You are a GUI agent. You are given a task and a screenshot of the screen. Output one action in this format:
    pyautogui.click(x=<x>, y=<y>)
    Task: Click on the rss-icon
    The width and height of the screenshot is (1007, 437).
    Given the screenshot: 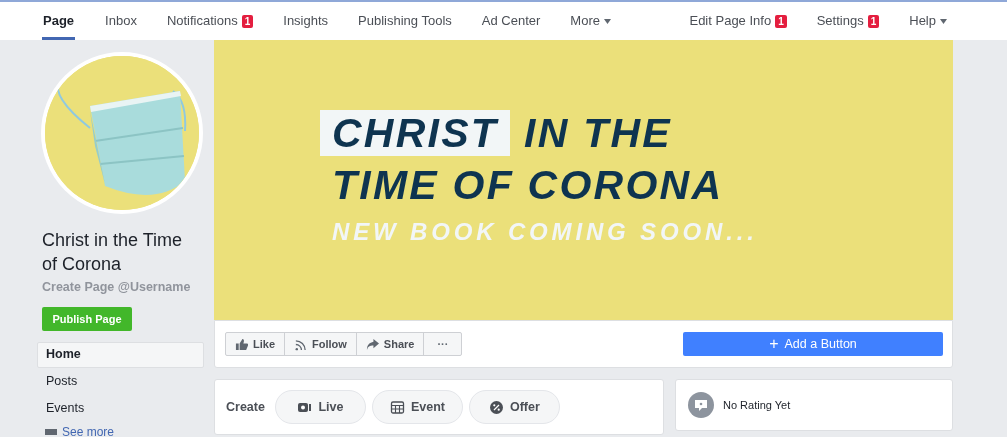 What is the action you would take?
    pyautogui.click(x=300, y=344)
    